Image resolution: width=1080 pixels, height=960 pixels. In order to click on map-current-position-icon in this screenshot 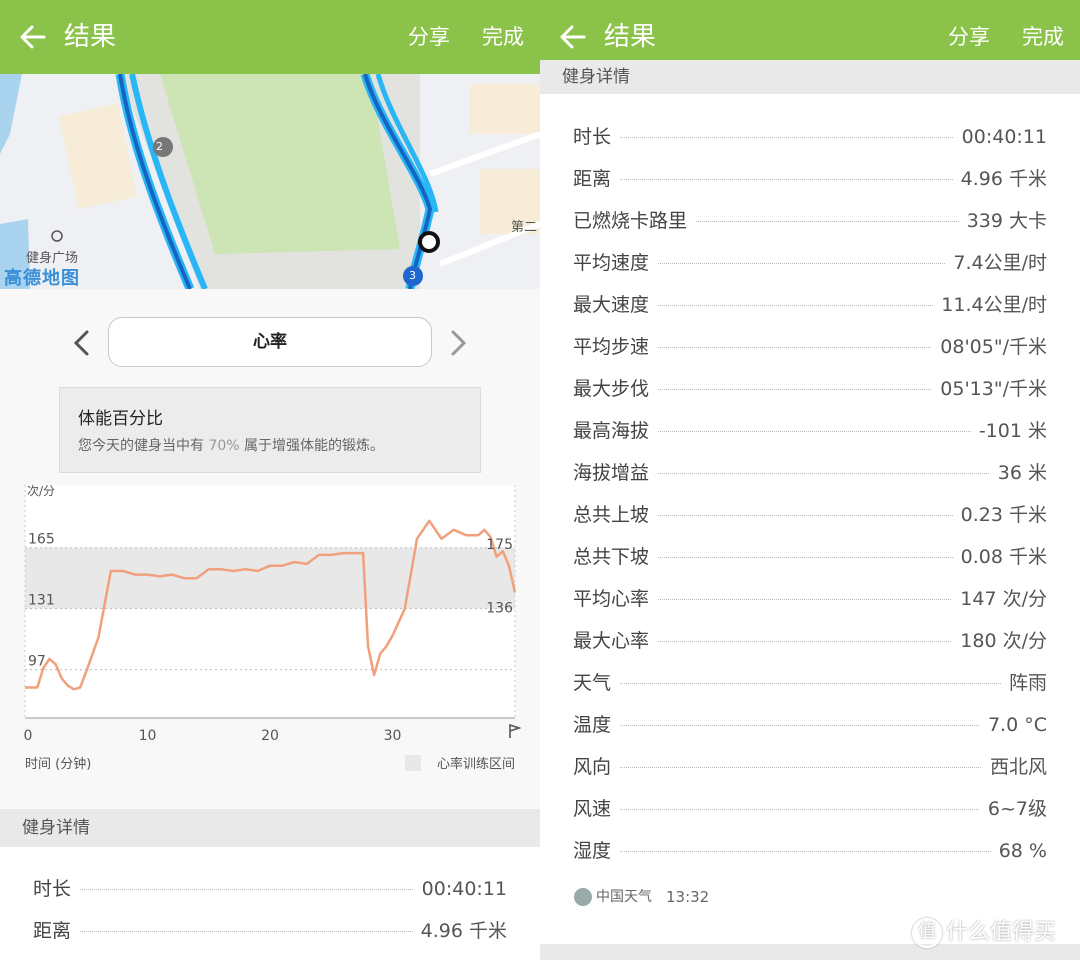, I will do `click(429, 242)`.